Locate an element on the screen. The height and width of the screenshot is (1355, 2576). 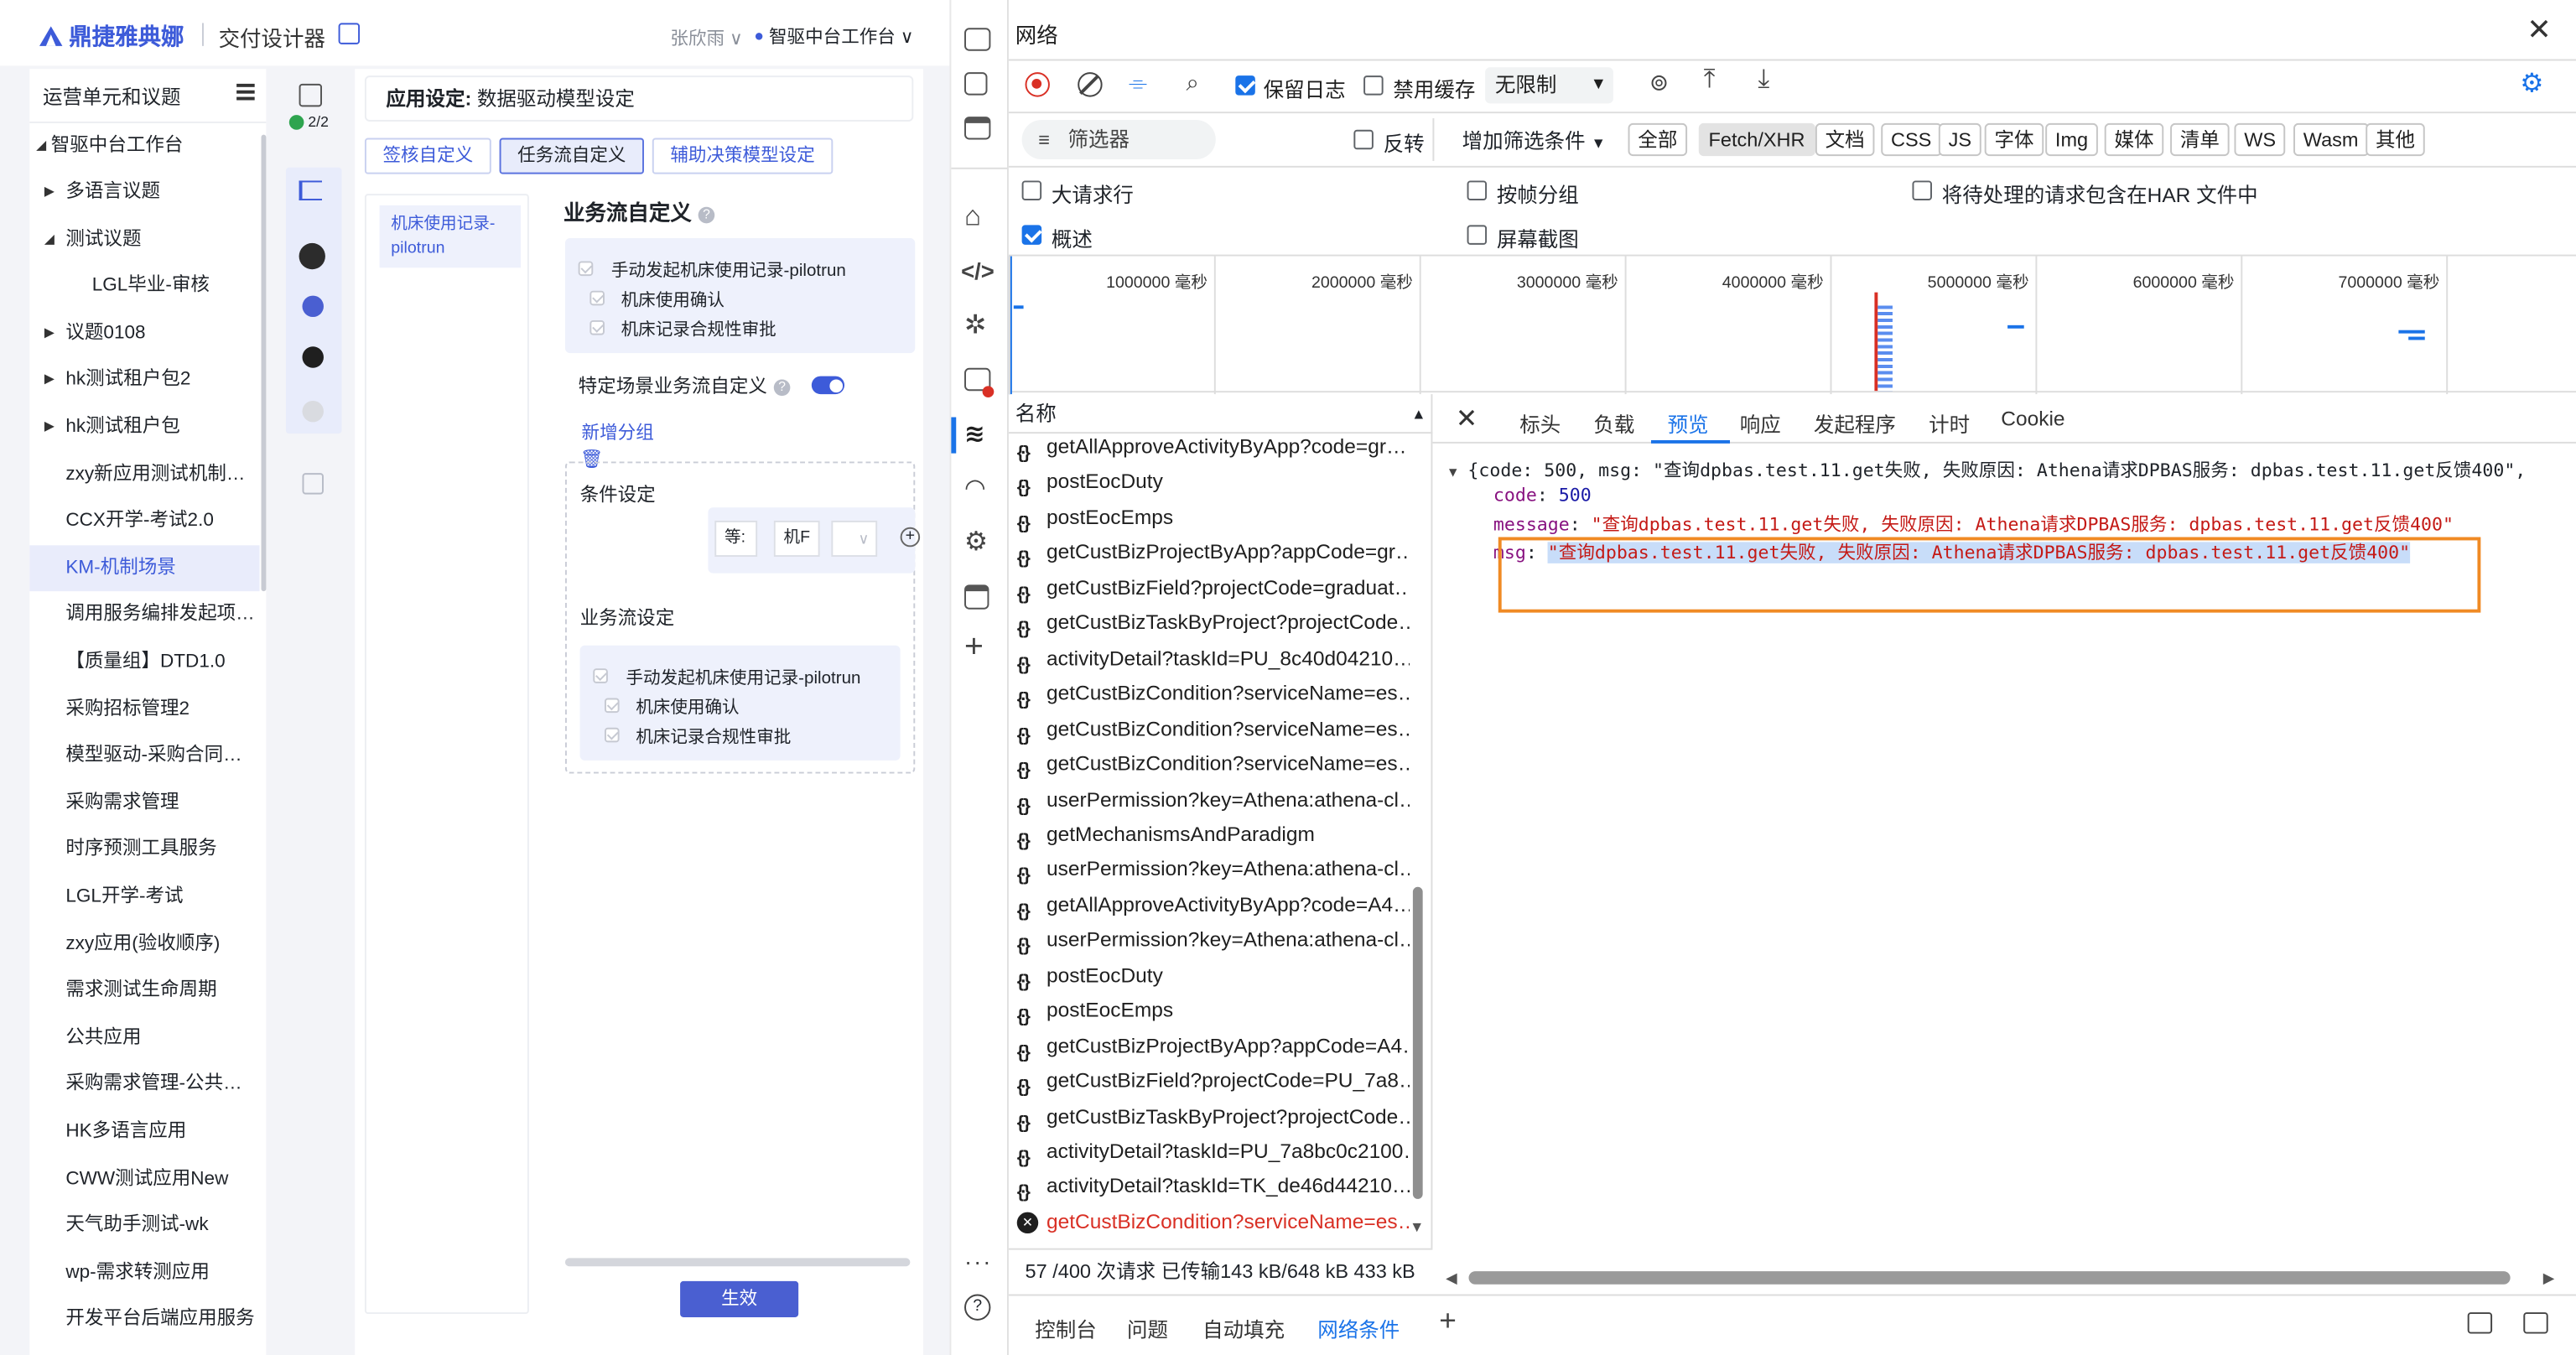
sidebar-item: 开发平台后端应用服务 is located at coordinates (144, 1319).